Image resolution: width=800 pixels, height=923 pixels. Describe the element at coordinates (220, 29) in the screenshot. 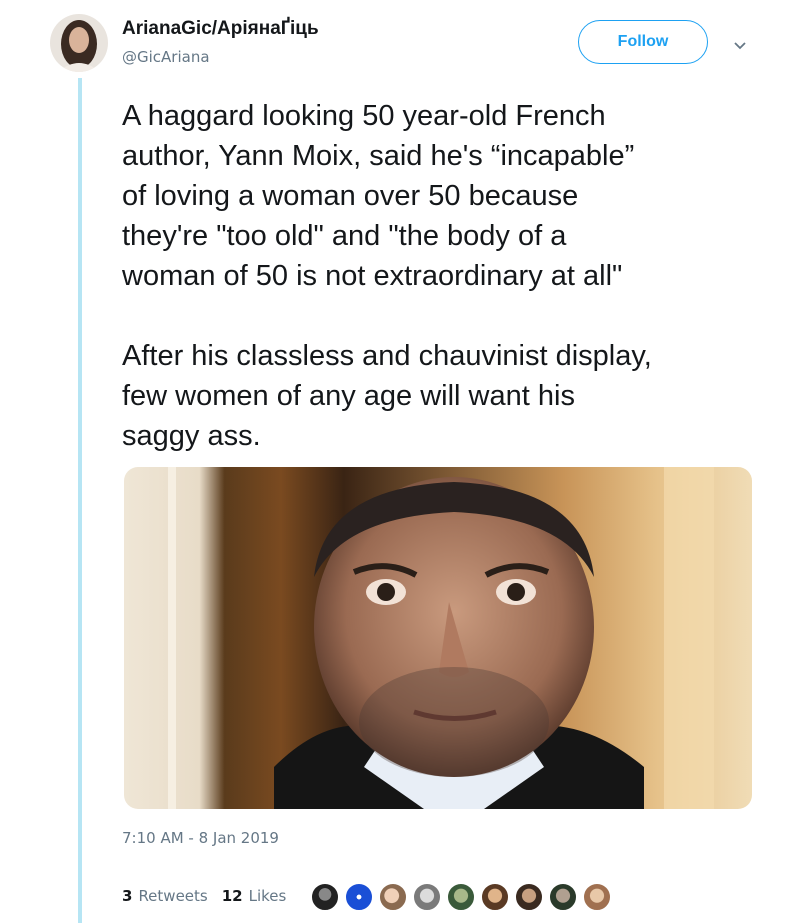

I see `display-name: ArianaGic/АріянаҐіць` at that location.